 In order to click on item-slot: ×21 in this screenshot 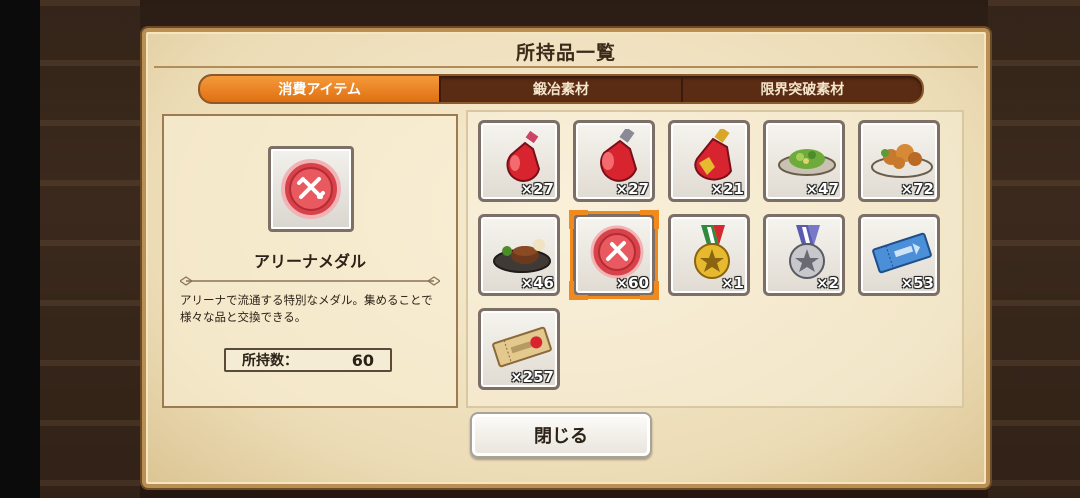, I will do `click(709, 161)`.